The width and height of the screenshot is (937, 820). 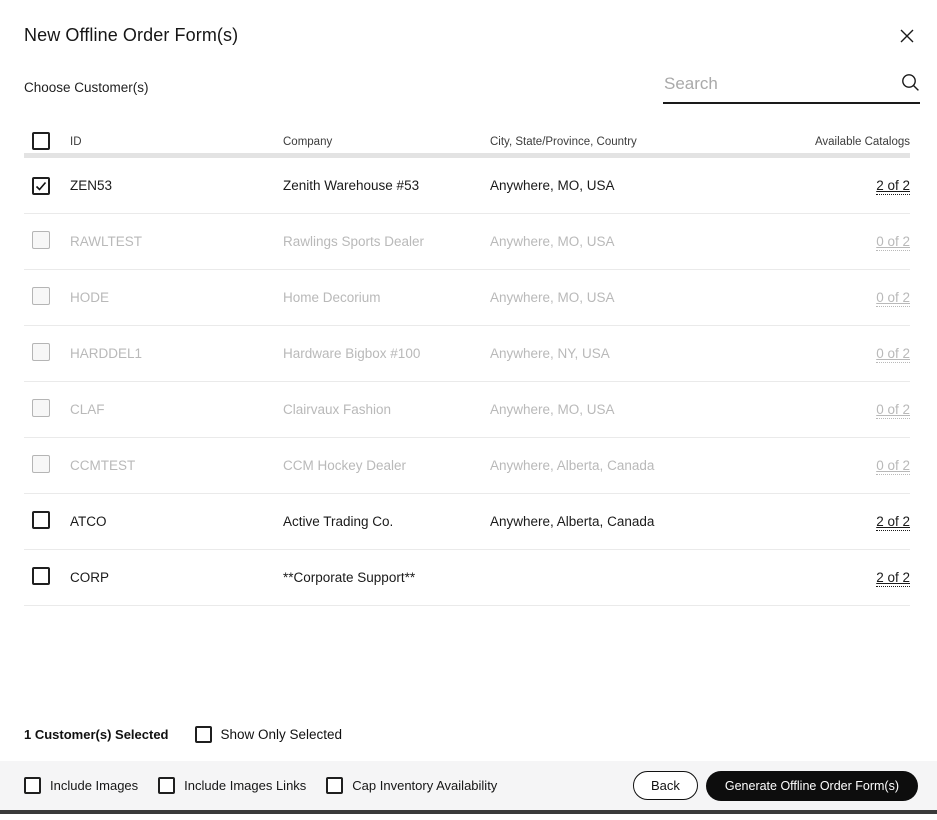 I want to click on show-only-selected-checkbox, so click(x=203, y=734).